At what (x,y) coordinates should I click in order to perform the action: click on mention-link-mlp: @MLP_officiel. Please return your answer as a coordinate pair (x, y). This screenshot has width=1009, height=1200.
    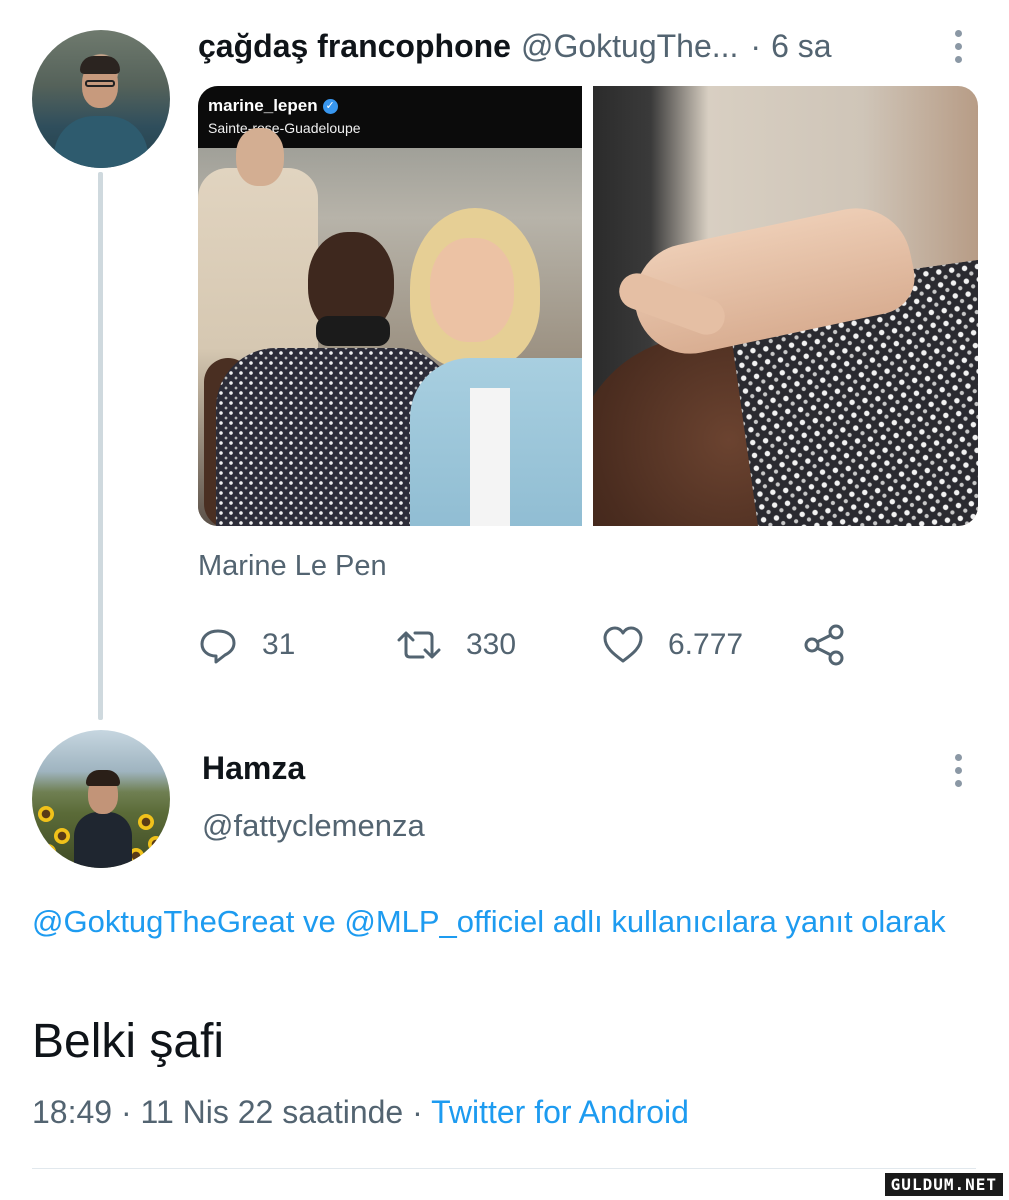
    Looking at the image, I should click on (444, 921).